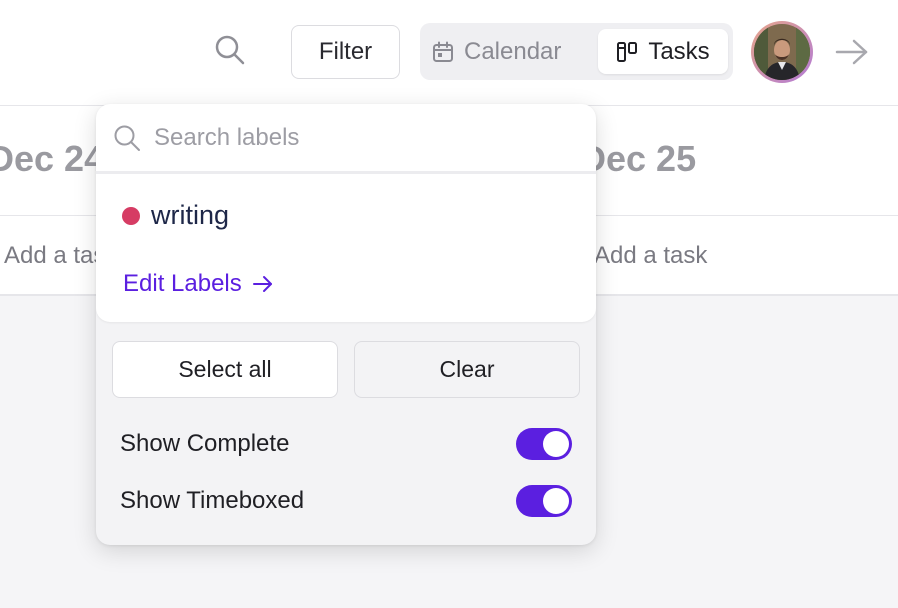 This screenshot has width=898, height=608. I want to click on show-complete-label: Show Complete, so click(205, 443).